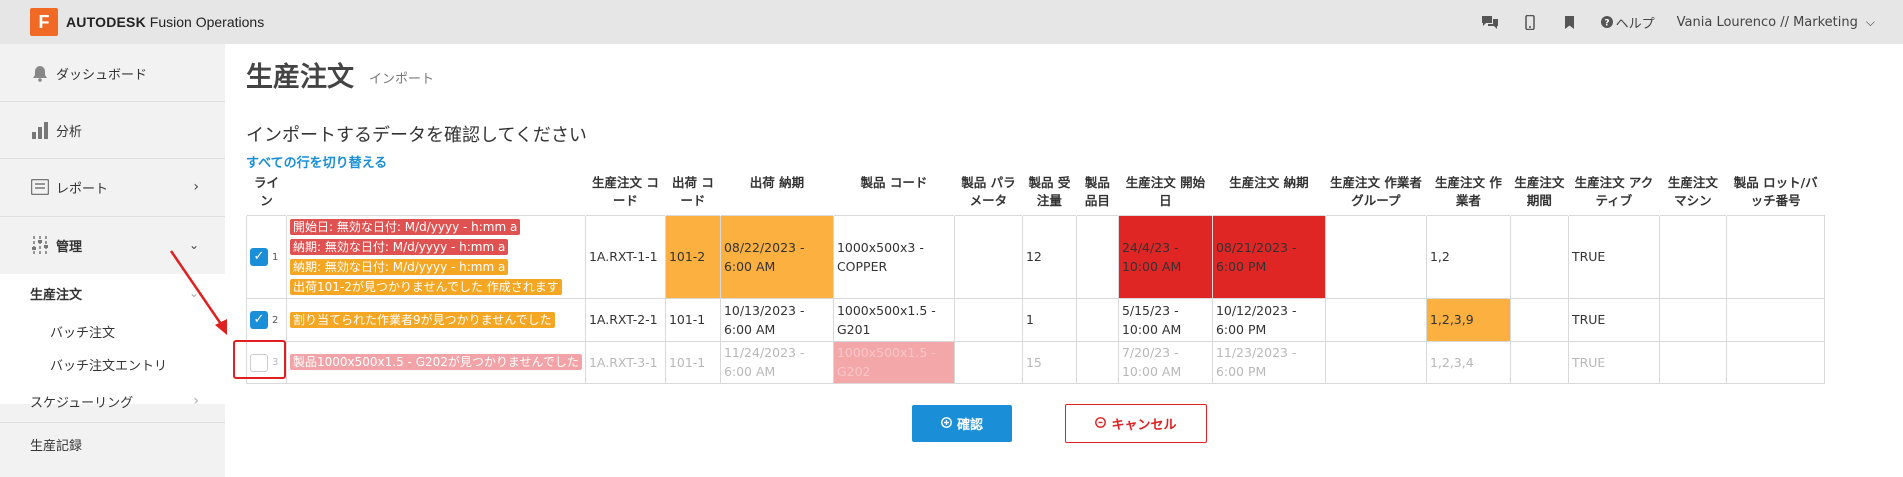 Image resolution: width=1903 pixels, height=477 pixels. Describe the element at coordinates (1767, 22) in the screenshot. I see `user-label: Vania Lourenco // Marketing` at that location.